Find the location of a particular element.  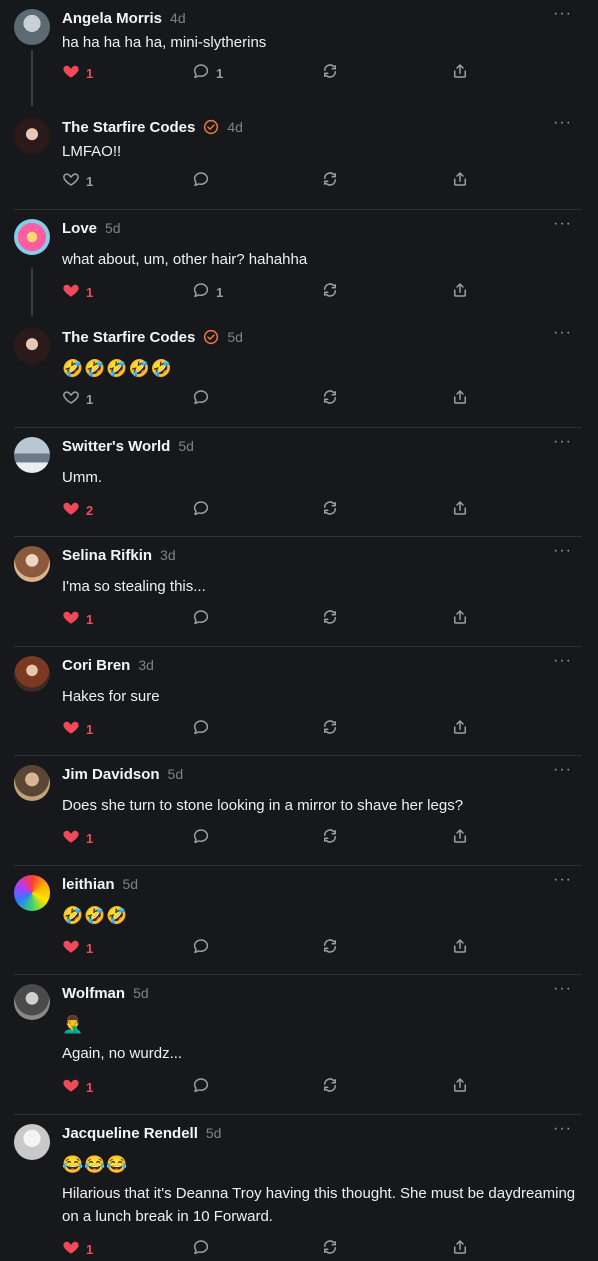

reply-post: Cori Bren 3d ··· Hakes for sure 1 is located at coordinates (291, 701).